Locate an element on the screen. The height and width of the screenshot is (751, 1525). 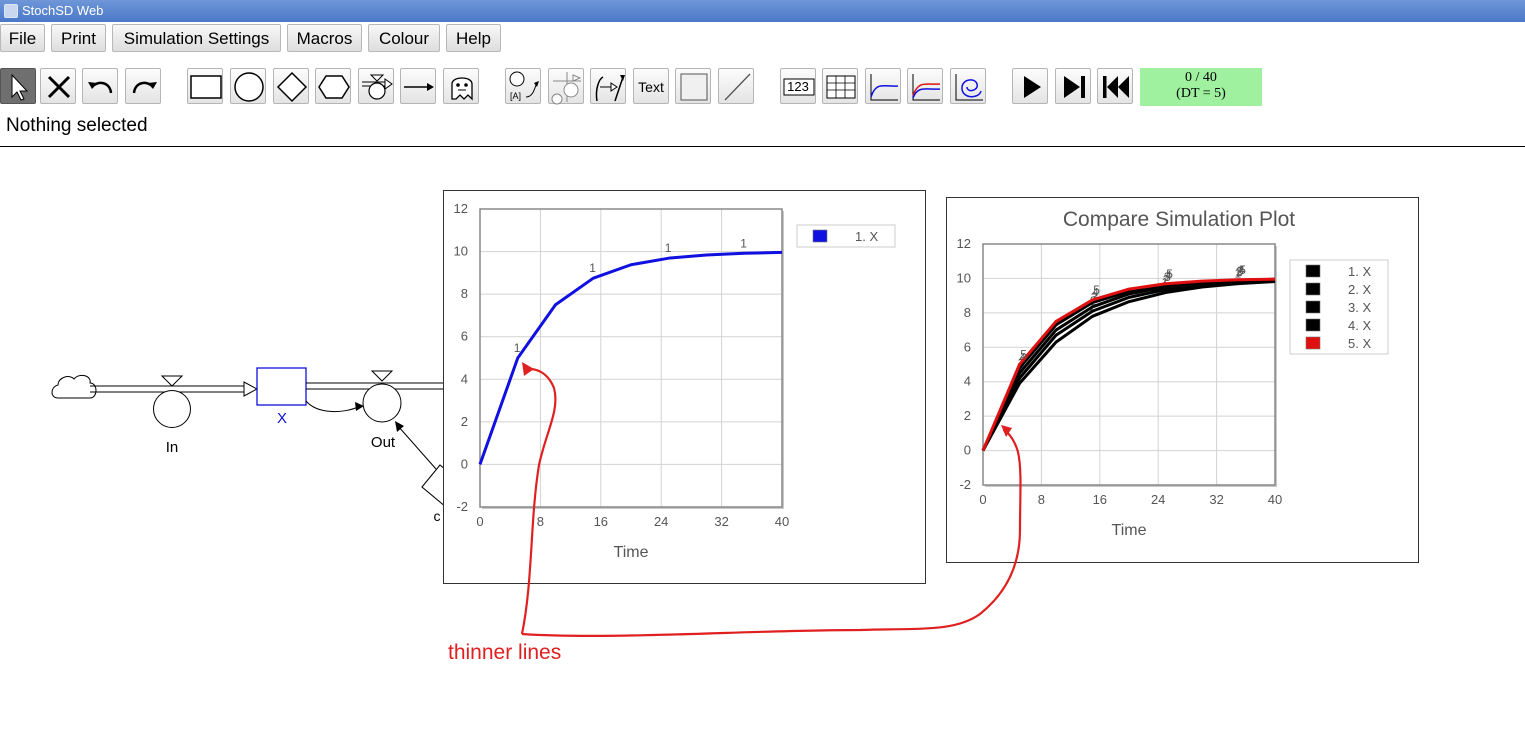
annotation-text: thinner lines is located at coordinates (505, 652).